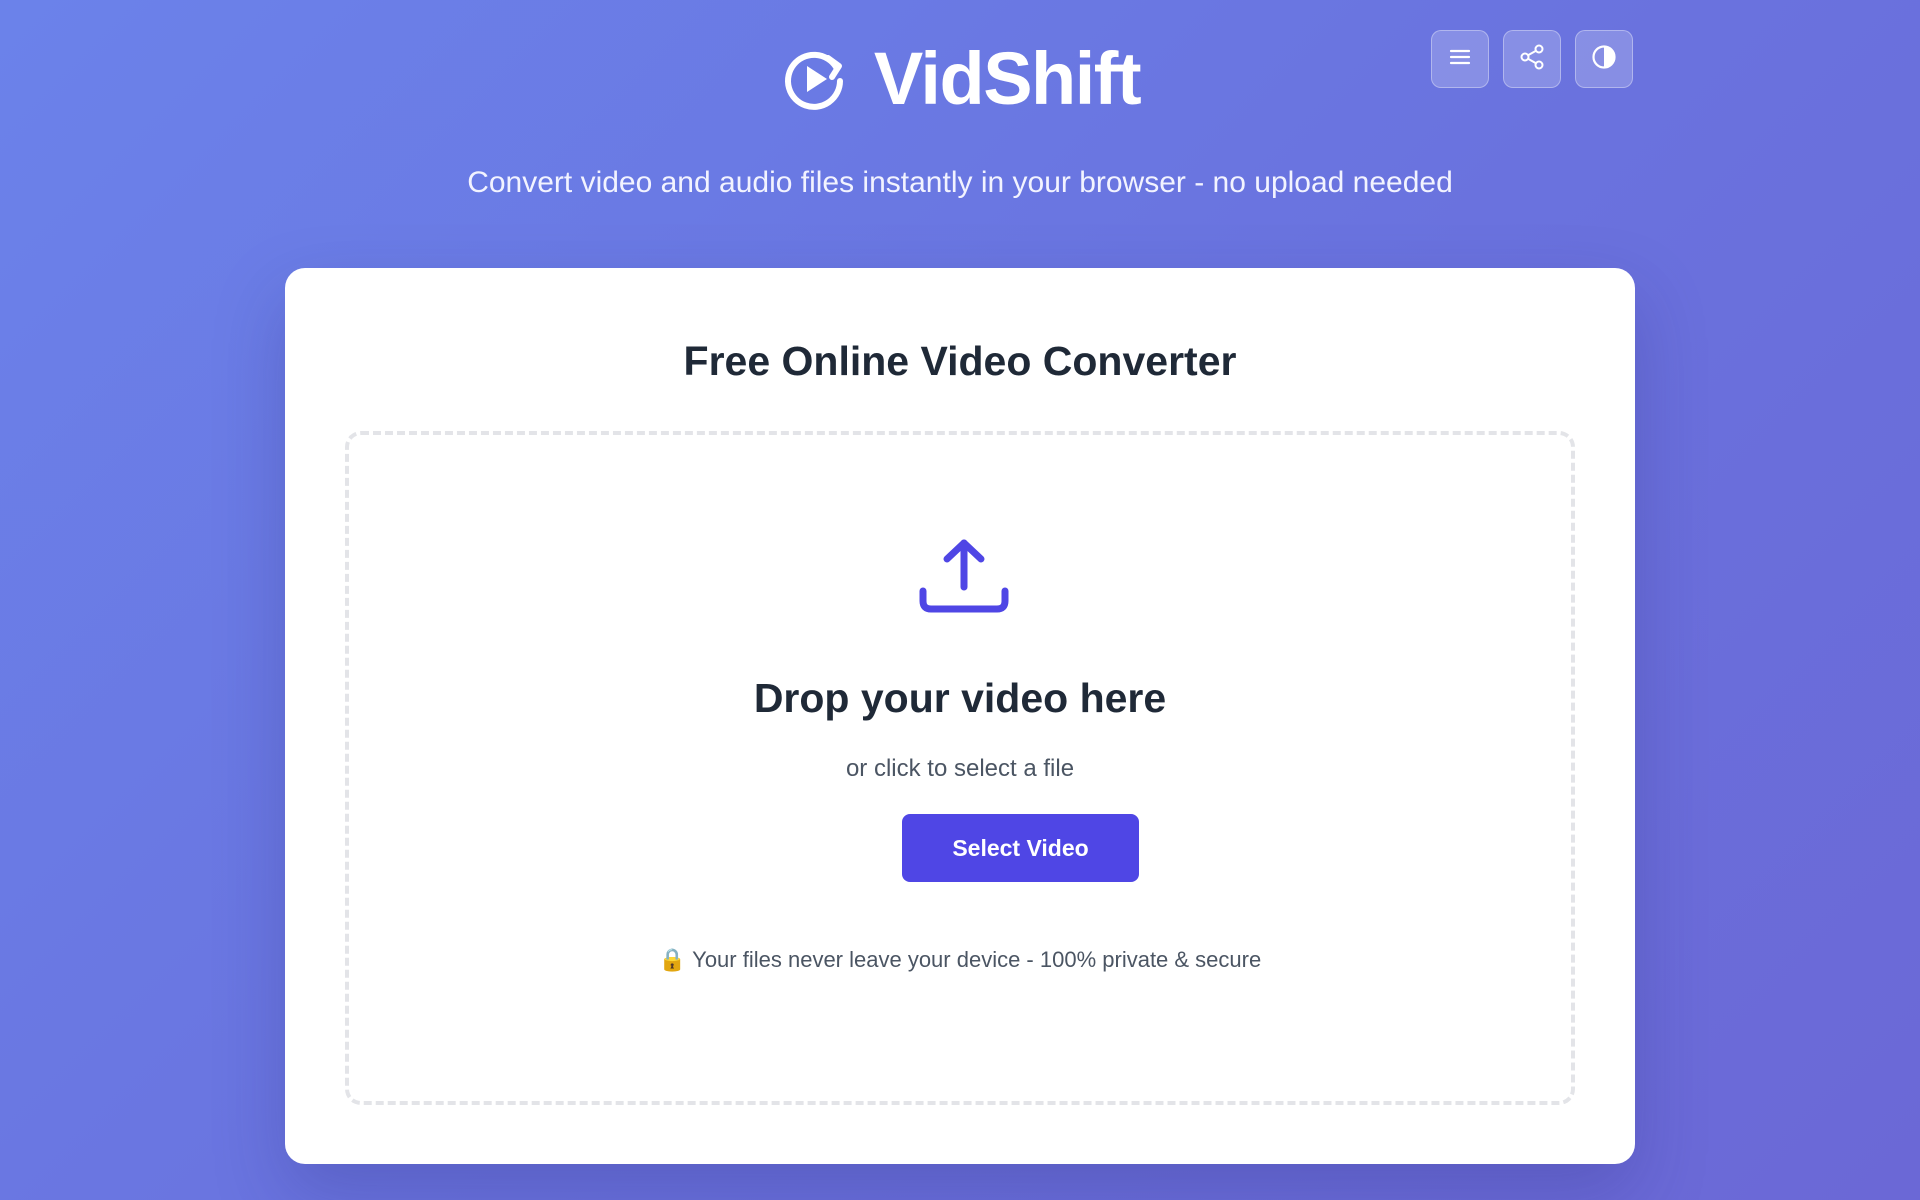 This screenshot has height=1200, width=1920. I want to click on theme-toggle-button, so click(1604, 59).